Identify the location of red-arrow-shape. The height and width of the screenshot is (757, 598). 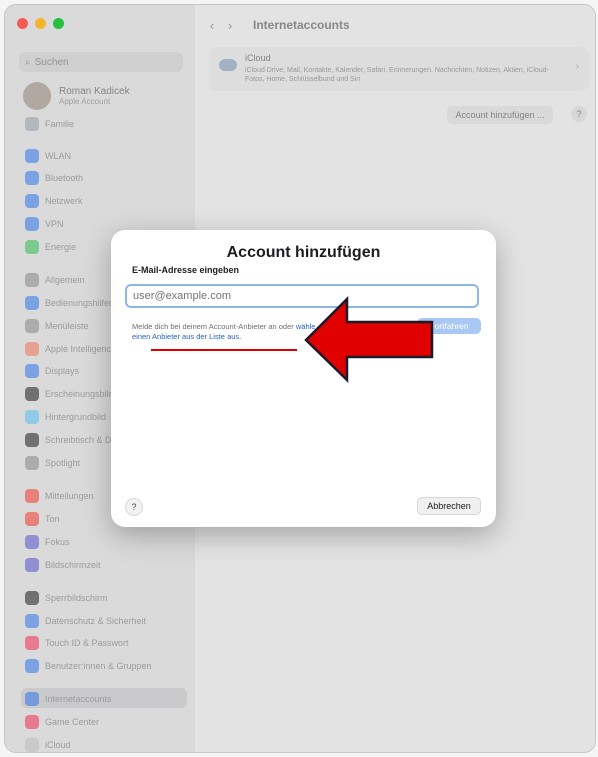
(369, 339).